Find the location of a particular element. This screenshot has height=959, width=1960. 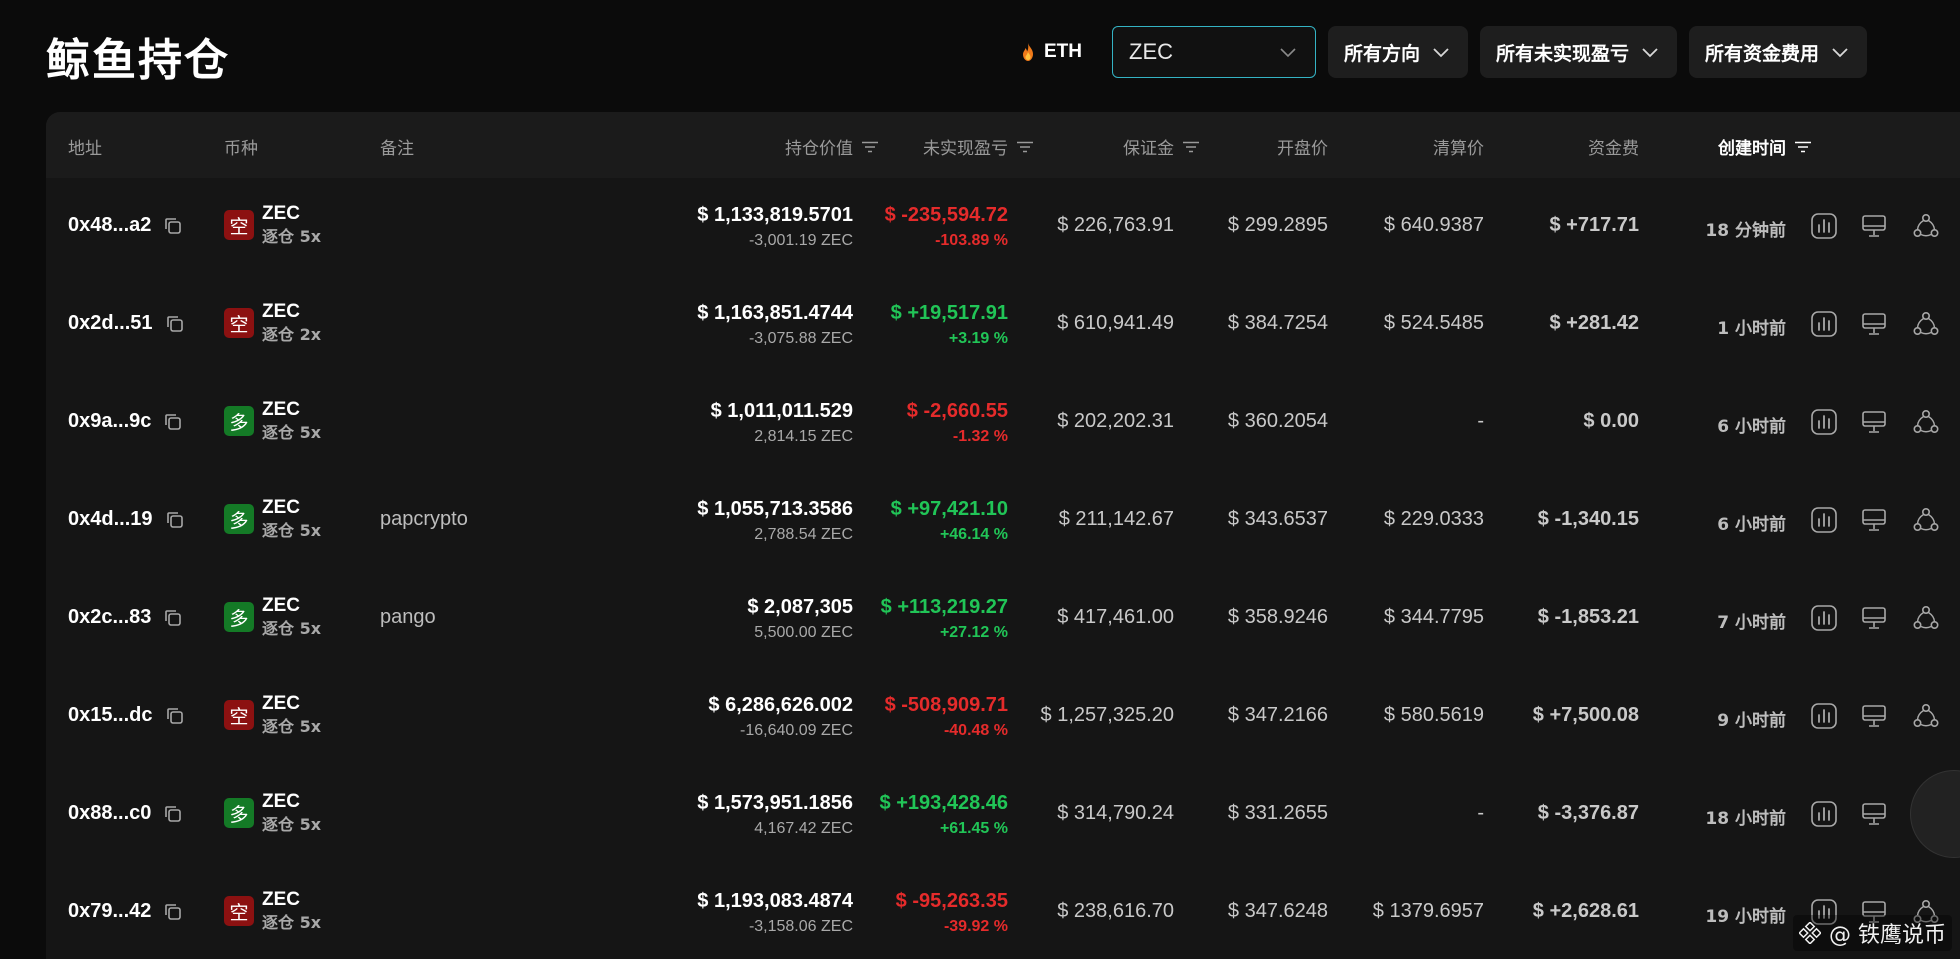

address-cell: 0x2c...83 is located at coordinates (125, 617).